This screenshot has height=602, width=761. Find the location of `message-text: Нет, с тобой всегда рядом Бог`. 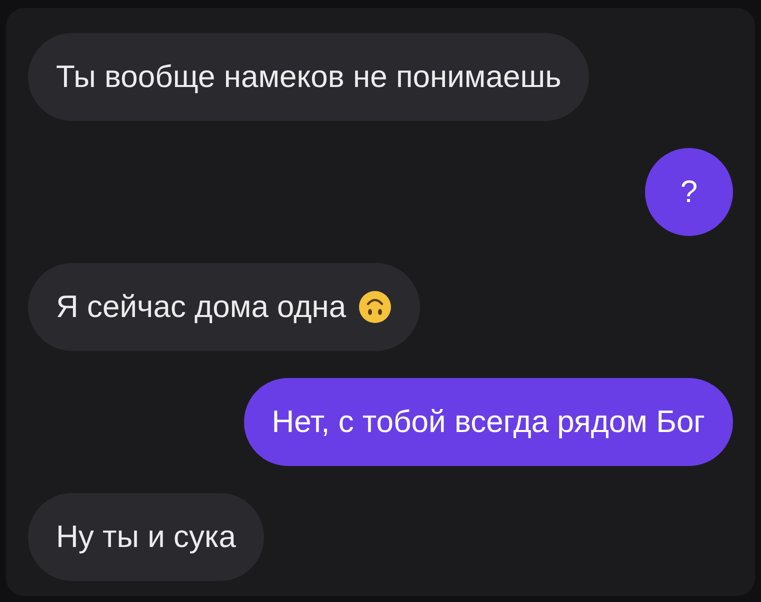

message-text: Нет, с тобой всегда рядом Бог is located at coordinates (488, 421).